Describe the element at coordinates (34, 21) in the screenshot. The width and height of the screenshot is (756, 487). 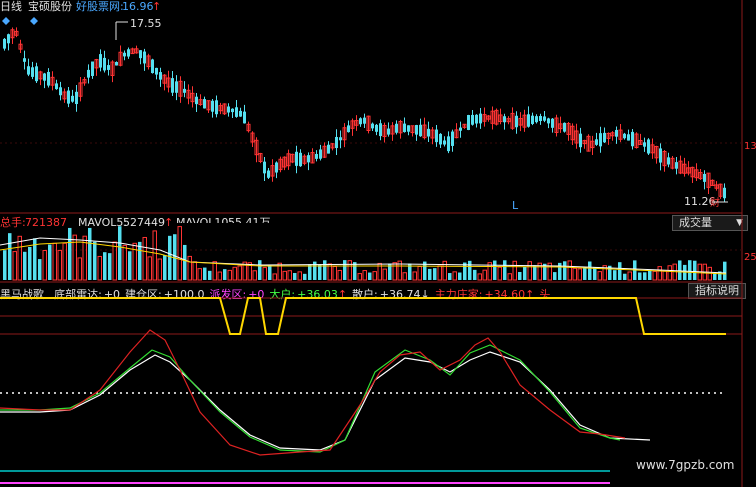
I see `diamond-icon` at that location.